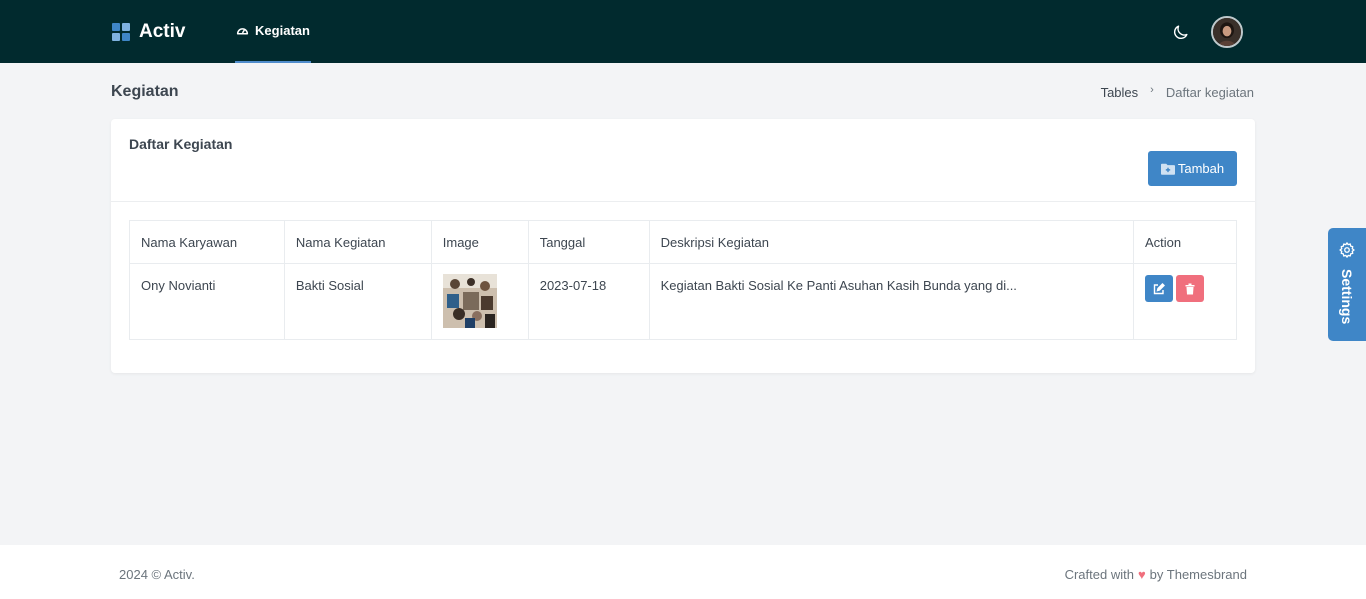  Describe the element at coordinates (1209, 92) in the screenshot. I see `breadcrumb-item-current: Daftar kegiatan` at that location.